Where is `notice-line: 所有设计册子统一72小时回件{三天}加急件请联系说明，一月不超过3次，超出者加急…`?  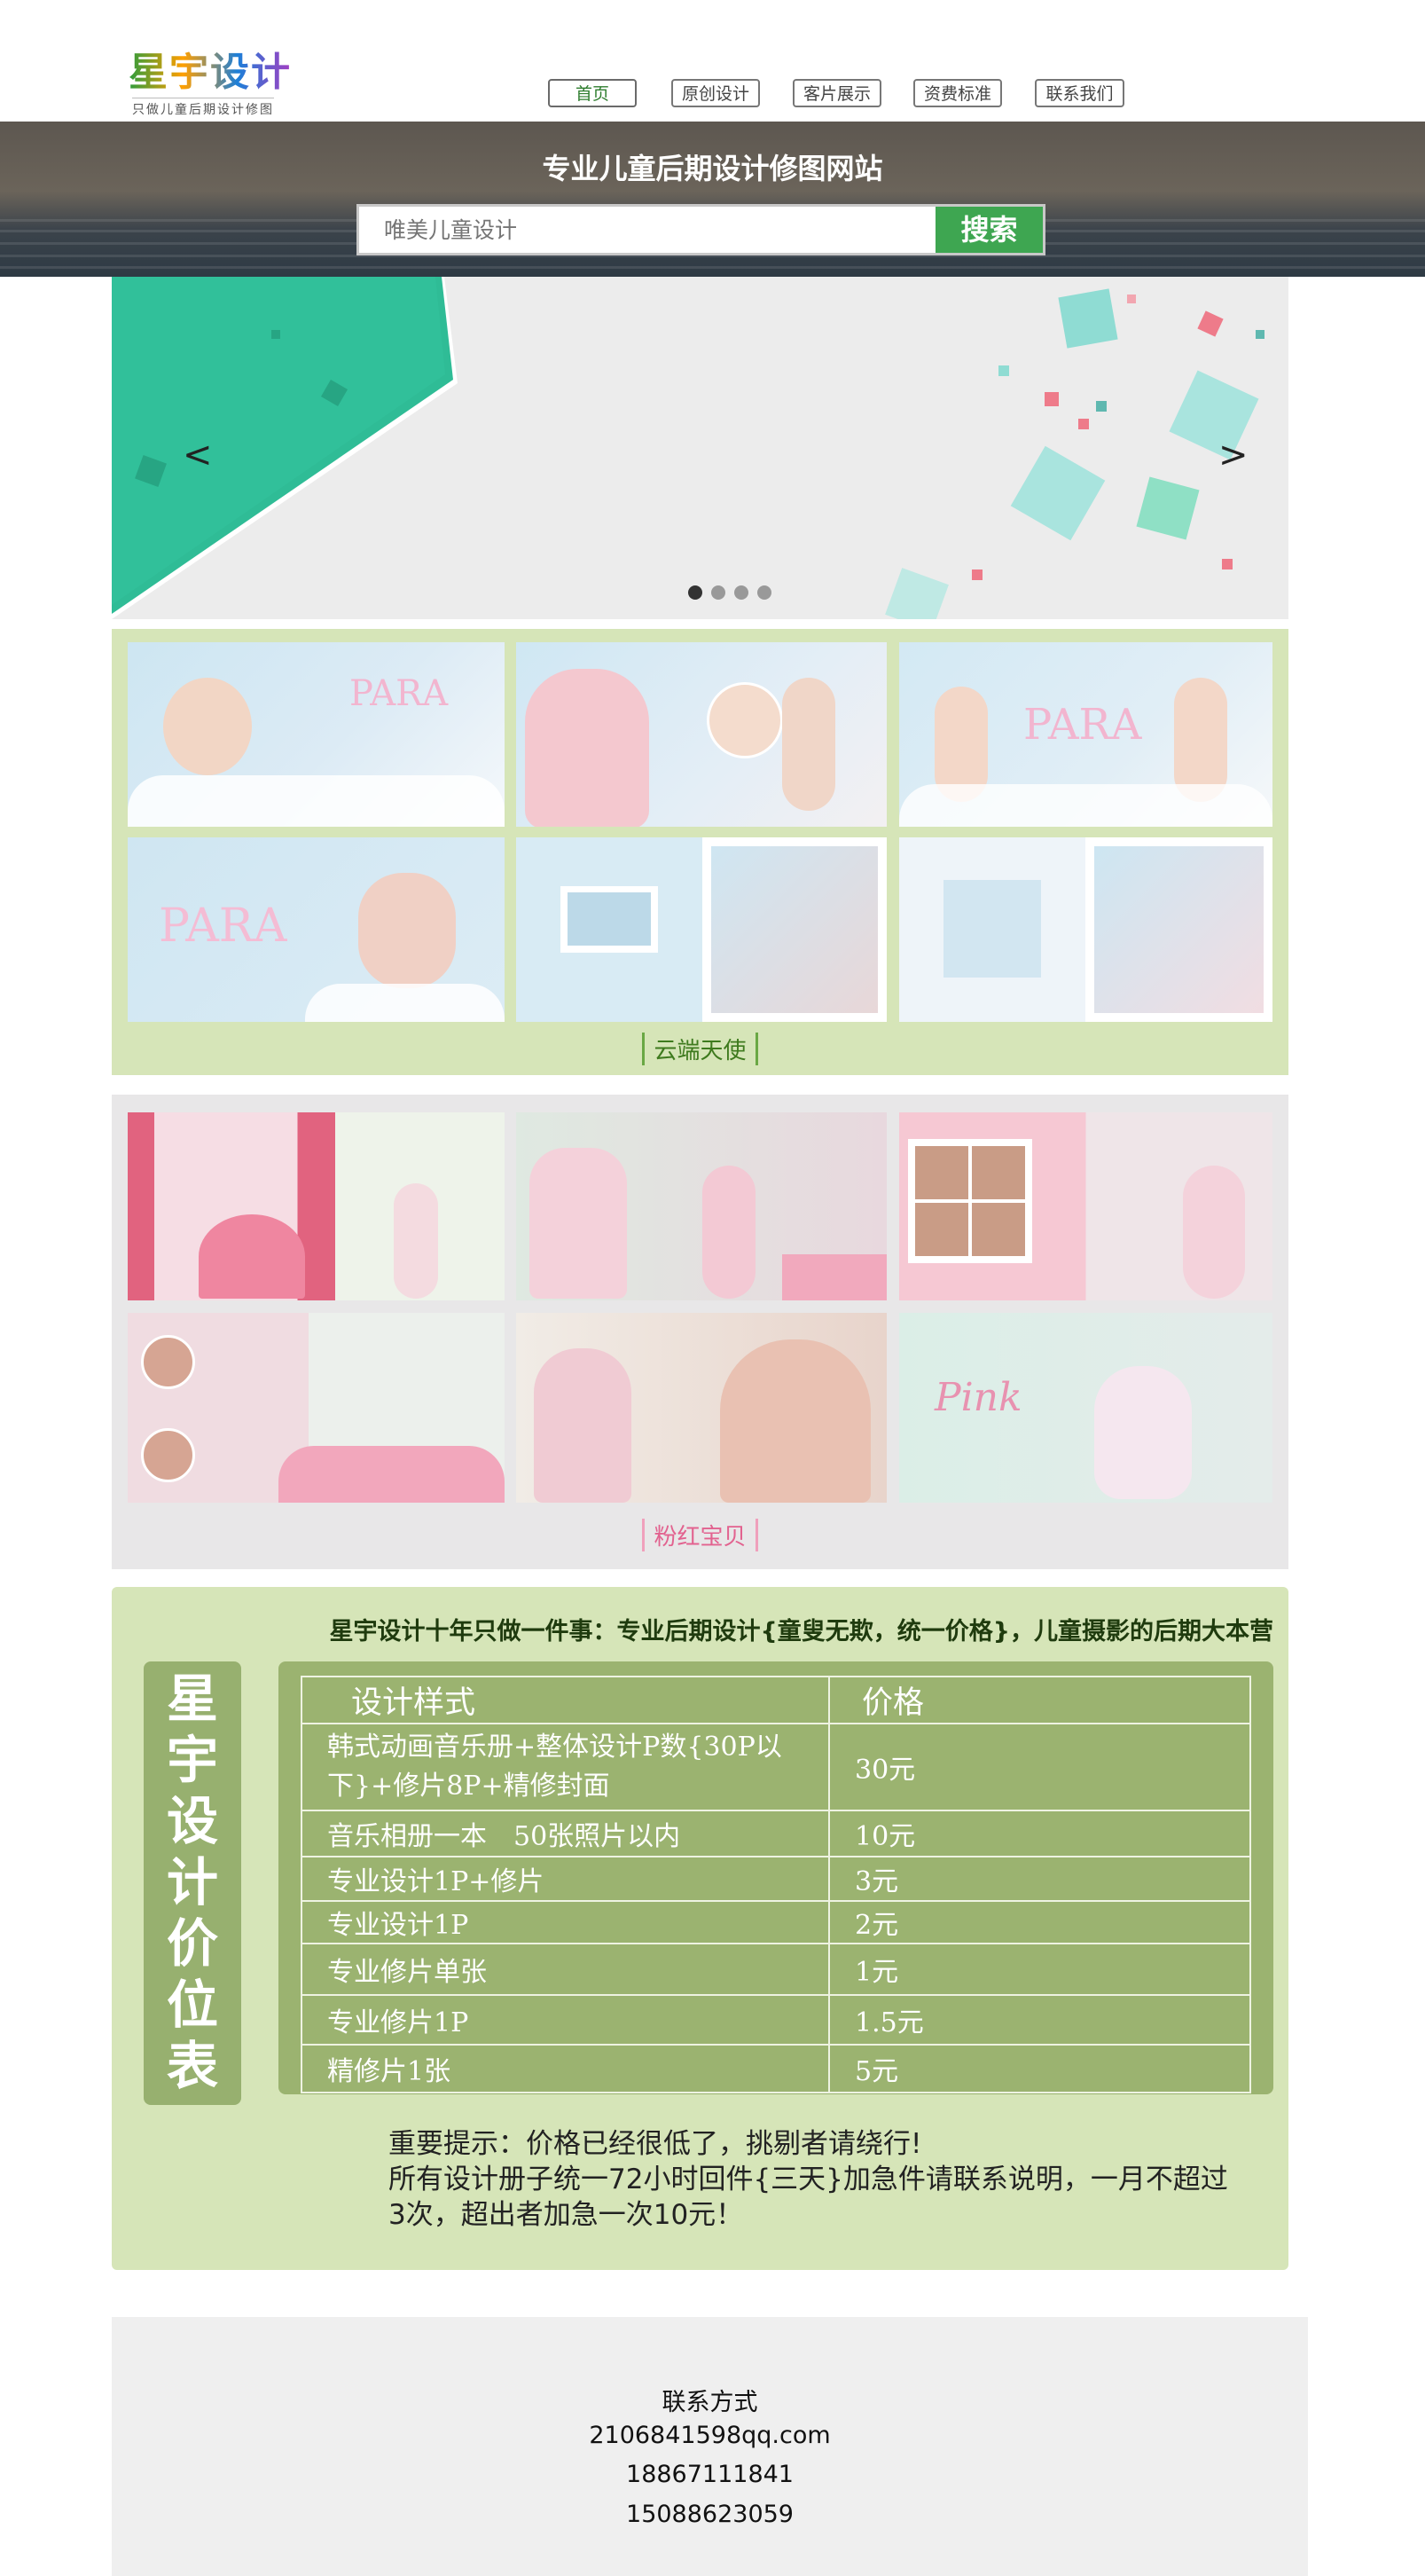
notice-line: 所有设计册子统一72小时回件{三天}加急件请联系说明，一月不超过3次，超出者加急… is located at coordinates (808, 2197).